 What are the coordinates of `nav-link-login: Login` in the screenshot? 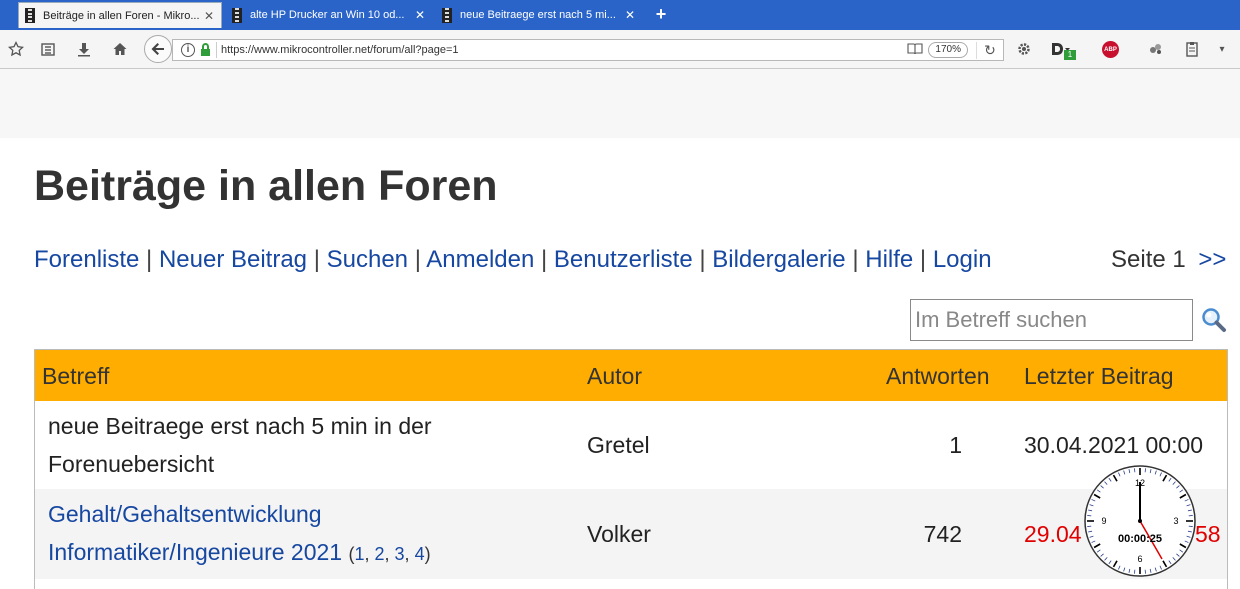 It's located at (962, 259).